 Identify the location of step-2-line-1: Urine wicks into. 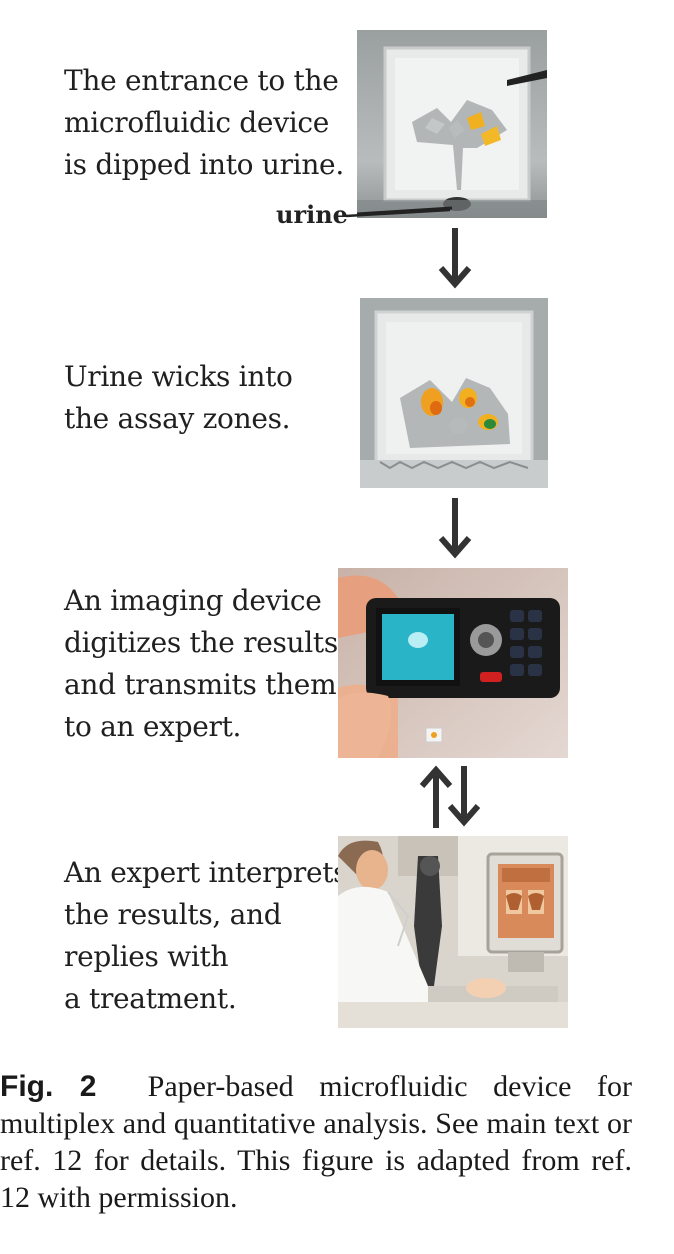
(178, 376).